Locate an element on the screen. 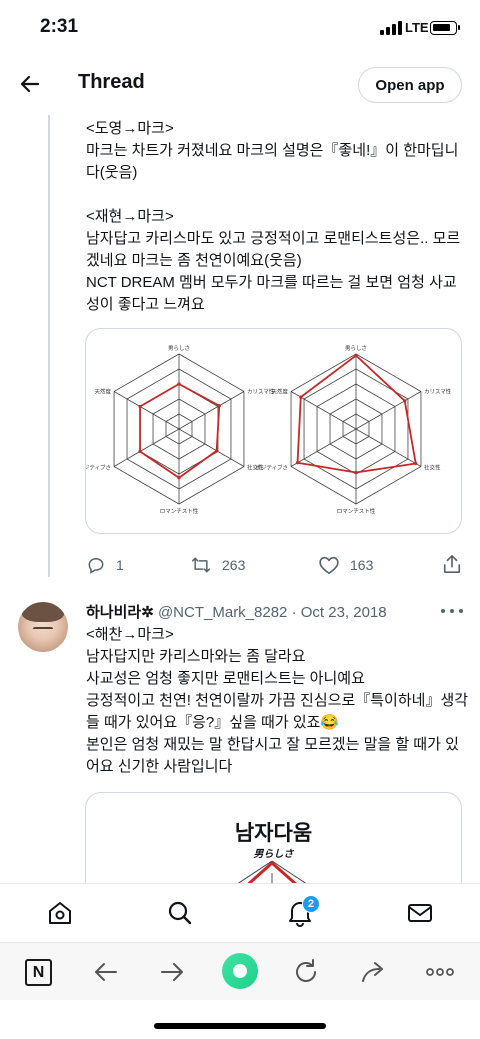 The width and height of the screenshot is (480, 1039). like-count: 163 is located at coordinates (362, 565).